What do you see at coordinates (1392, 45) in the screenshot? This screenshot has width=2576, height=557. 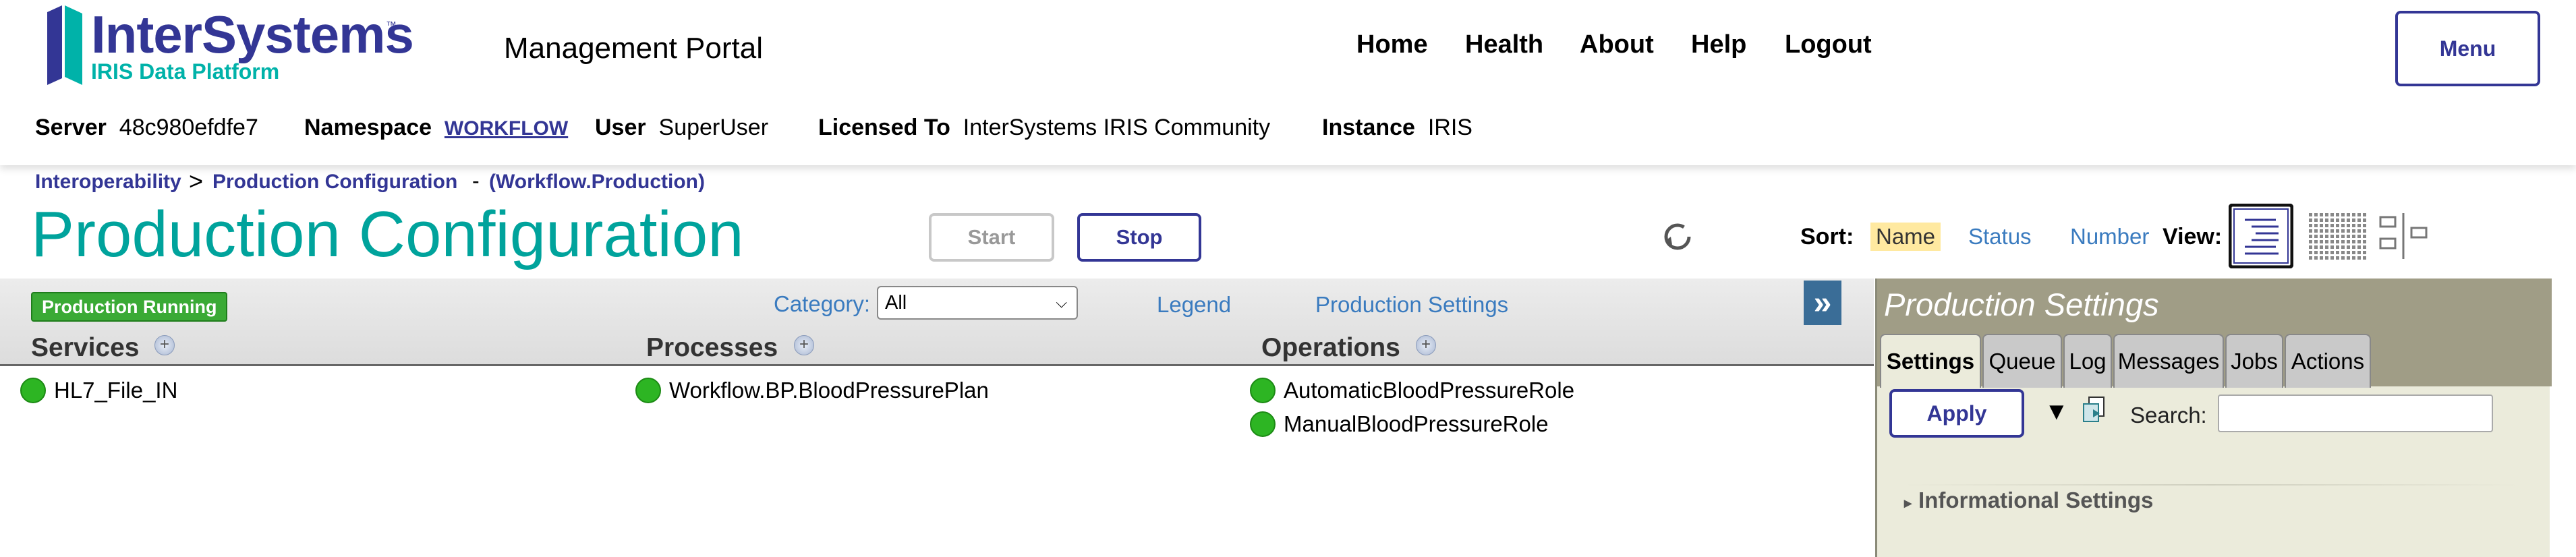 I see `nav-home: Home` at bounding box center [1392, 45].